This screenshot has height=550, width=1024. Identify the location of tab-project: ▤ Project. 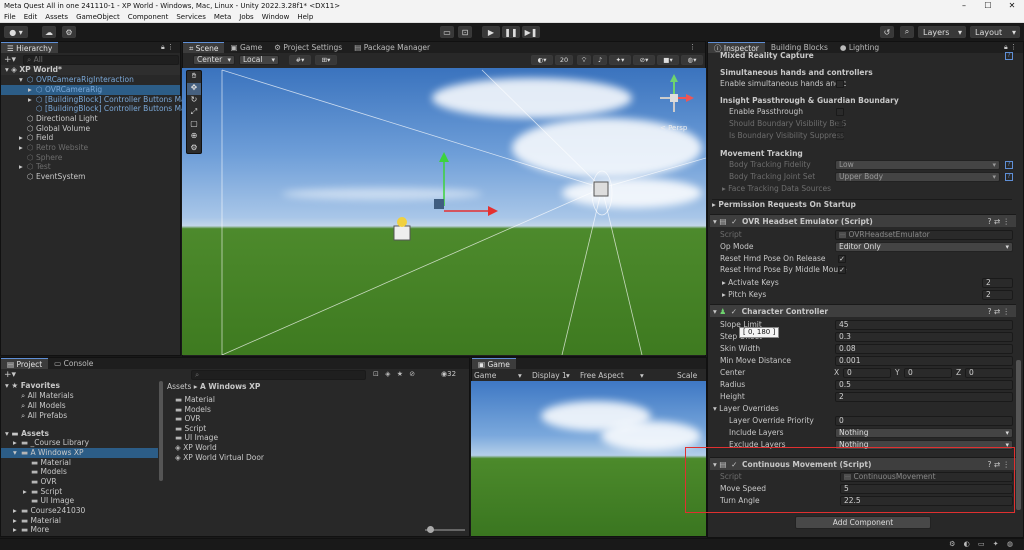
(25, 363).